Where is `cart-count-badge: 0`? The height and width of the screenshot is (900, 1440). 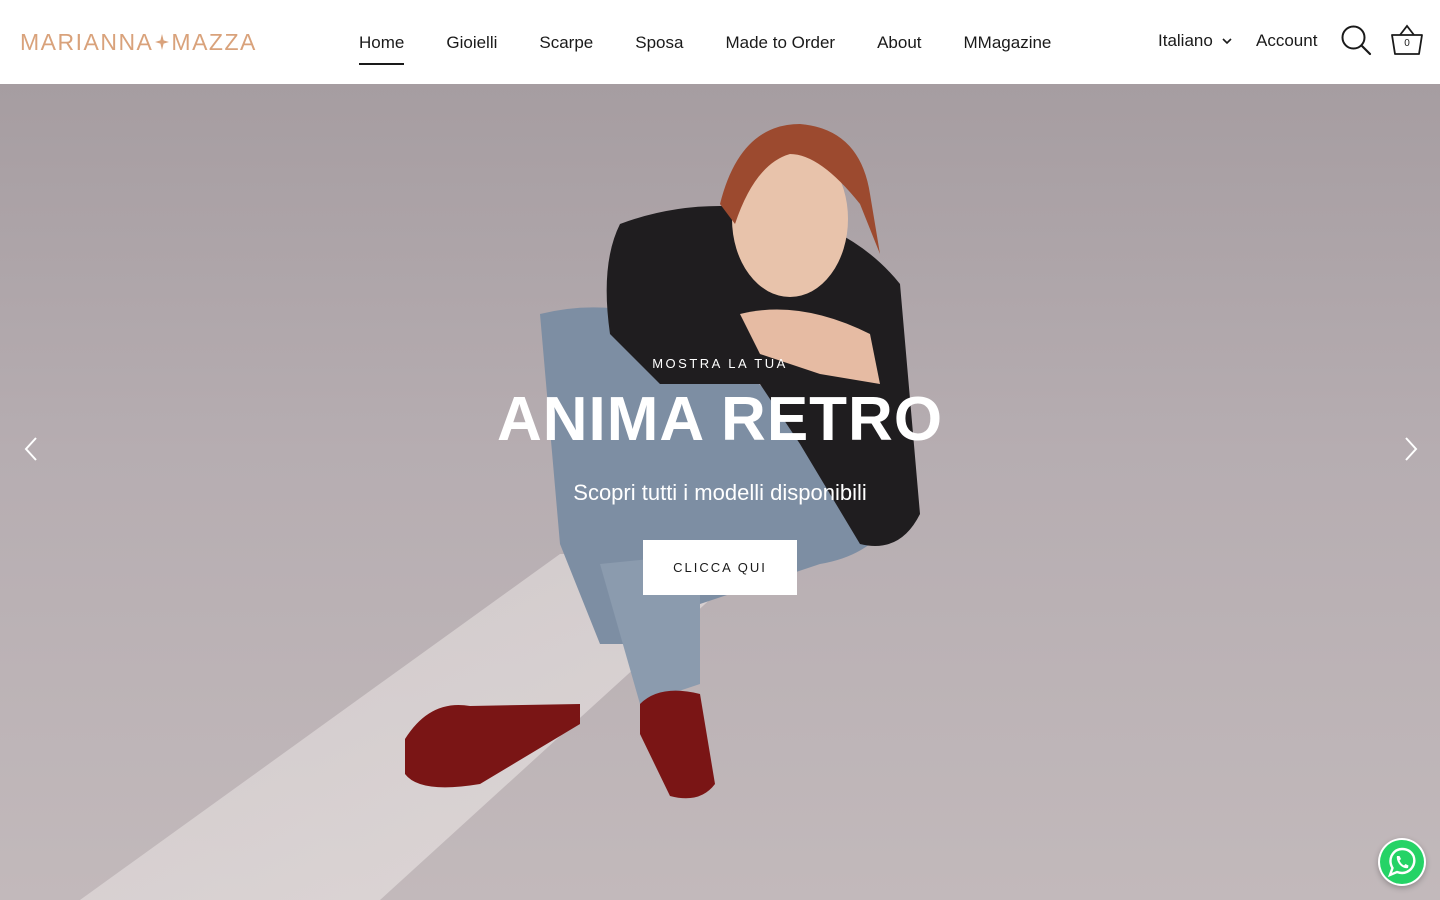
cart-count-badge: 0 is located at coordinates (1407, 43).